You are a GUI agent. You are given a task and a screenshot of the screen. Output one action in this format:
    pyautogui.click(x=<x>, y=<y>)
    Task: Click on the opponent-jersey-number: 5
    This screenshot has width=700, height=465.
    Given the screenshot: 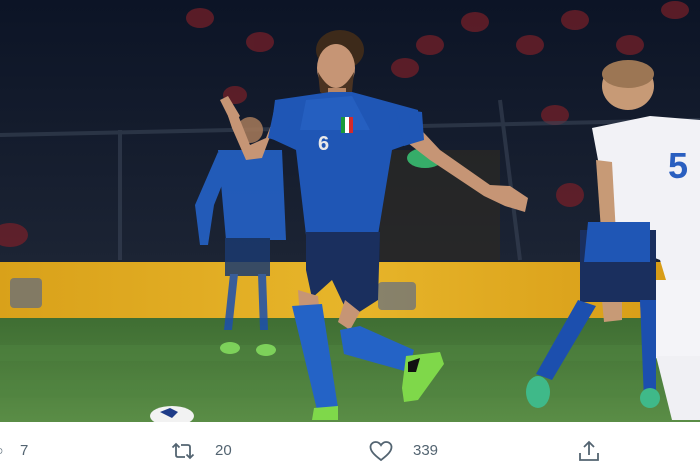 What is the action you would take?
    pyautogui.click(x=678, y=165)
    